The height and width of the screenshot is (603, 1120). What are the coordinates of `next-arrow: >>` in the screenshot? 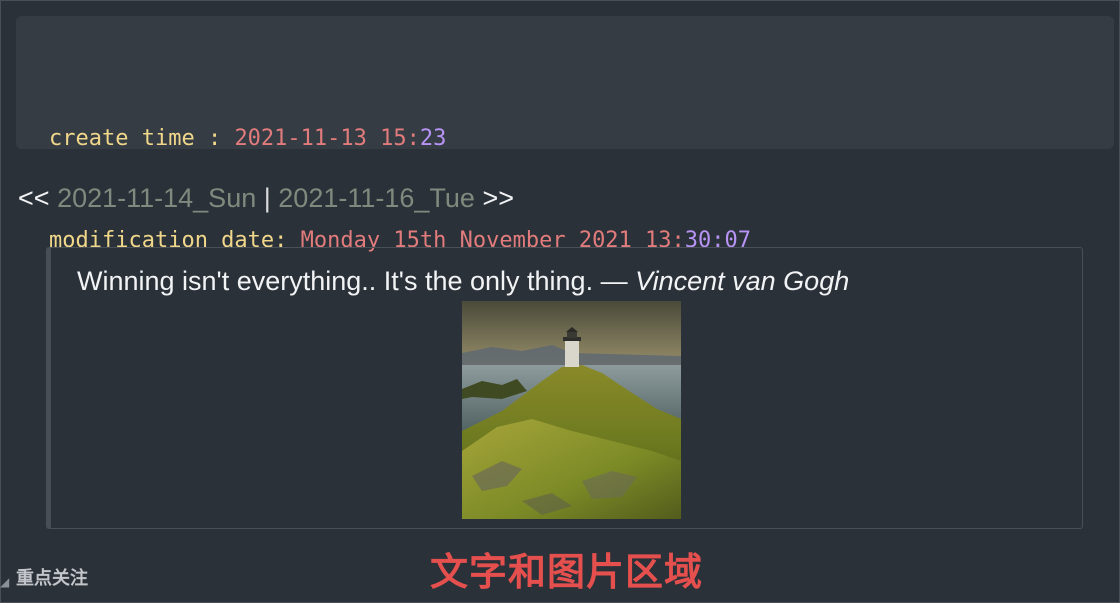 It's located at (498, 198).